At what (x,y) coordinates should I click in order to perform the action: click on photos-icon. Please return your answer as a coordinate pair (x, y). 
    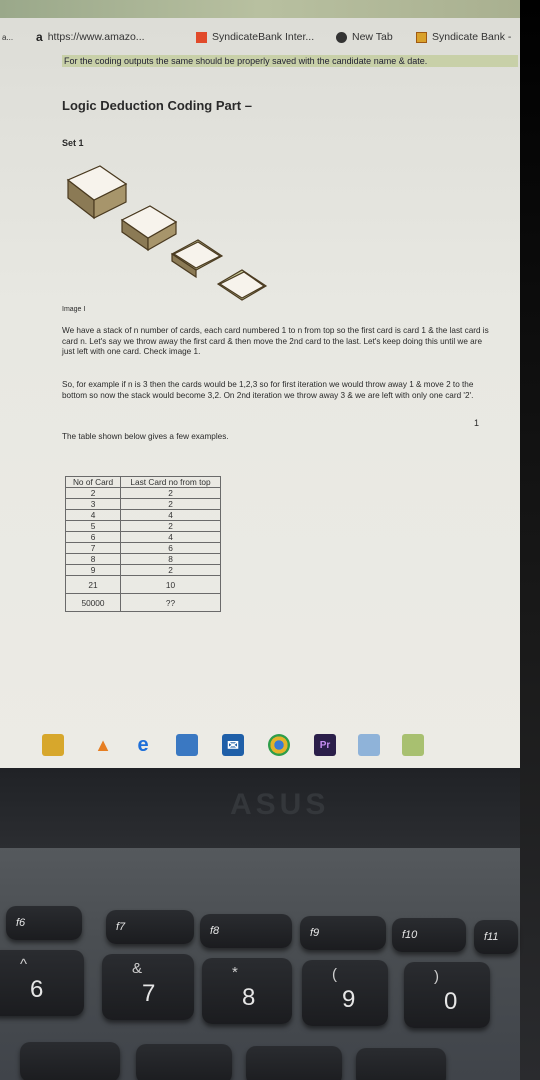
    Looking at the image, I should click on (369, 745).